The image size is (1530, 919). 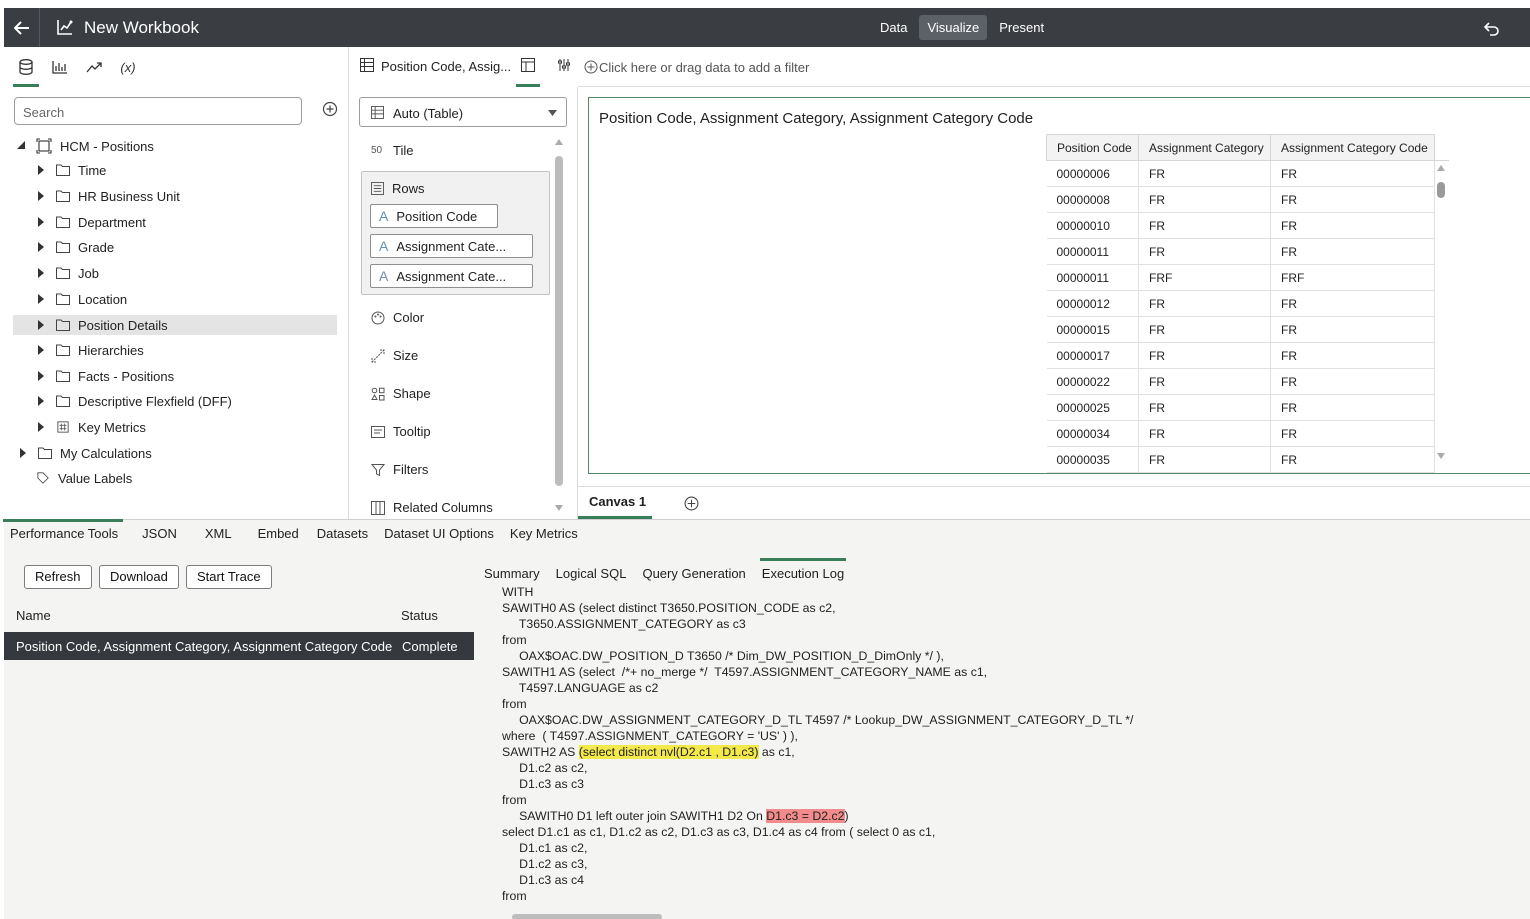 I want to click on grammar-tab-button, so click(x=528, y=70).